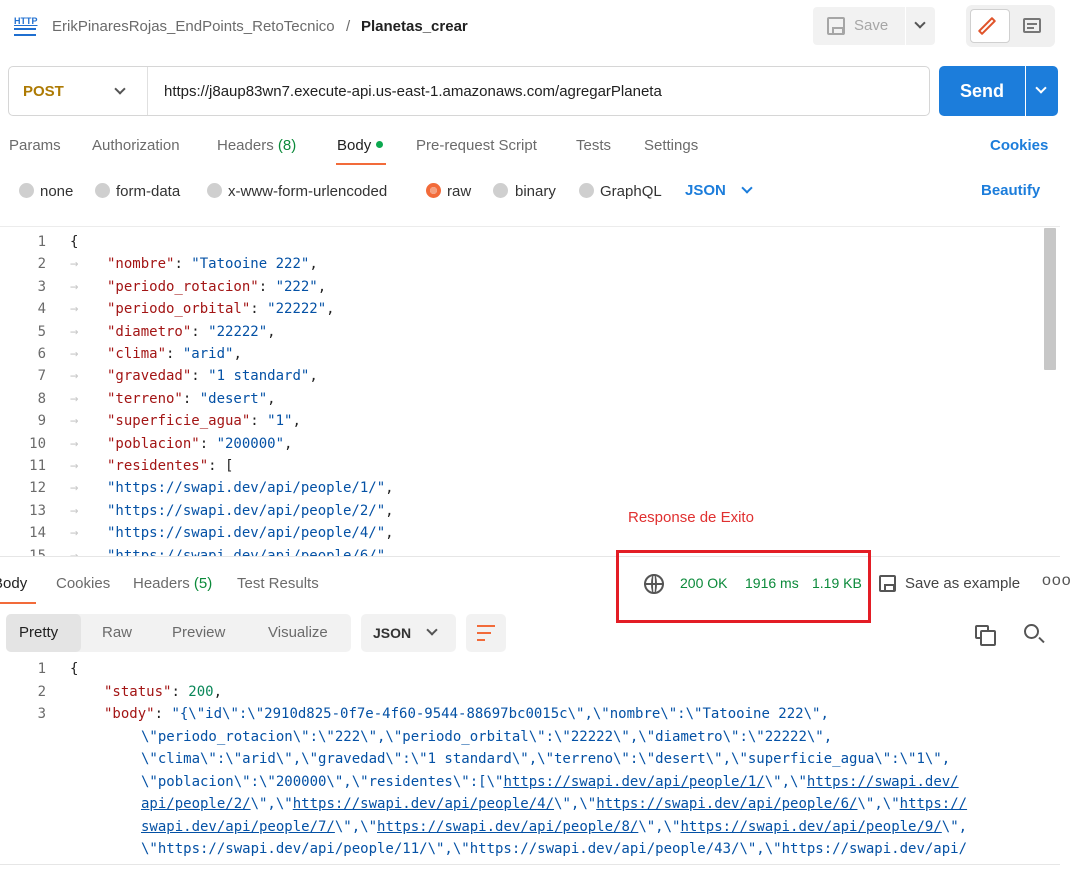 The width and height of the screenshot is (1072, 870). Describe the element at coordinates (26, 21) in the screenshot. I see `http-badge-text: HTTP` at that location.